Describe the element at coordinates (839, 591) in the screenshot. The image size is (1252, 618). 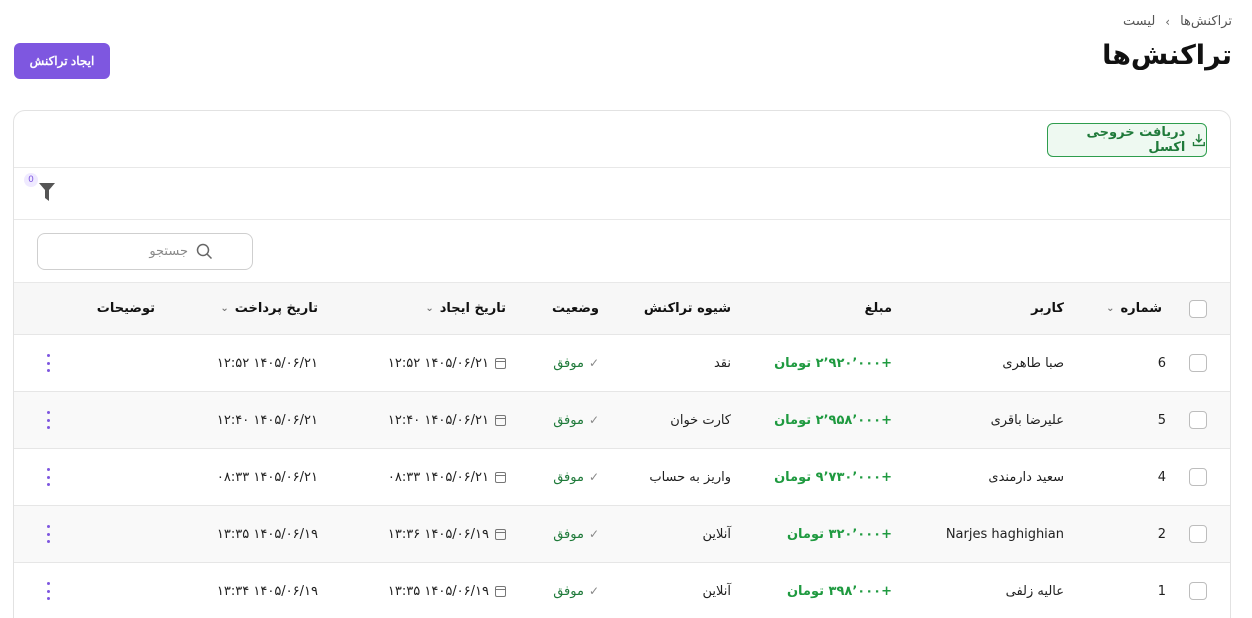
I see `row-amount: +۳۹۸٬۰۰۰ تومان` at that location.